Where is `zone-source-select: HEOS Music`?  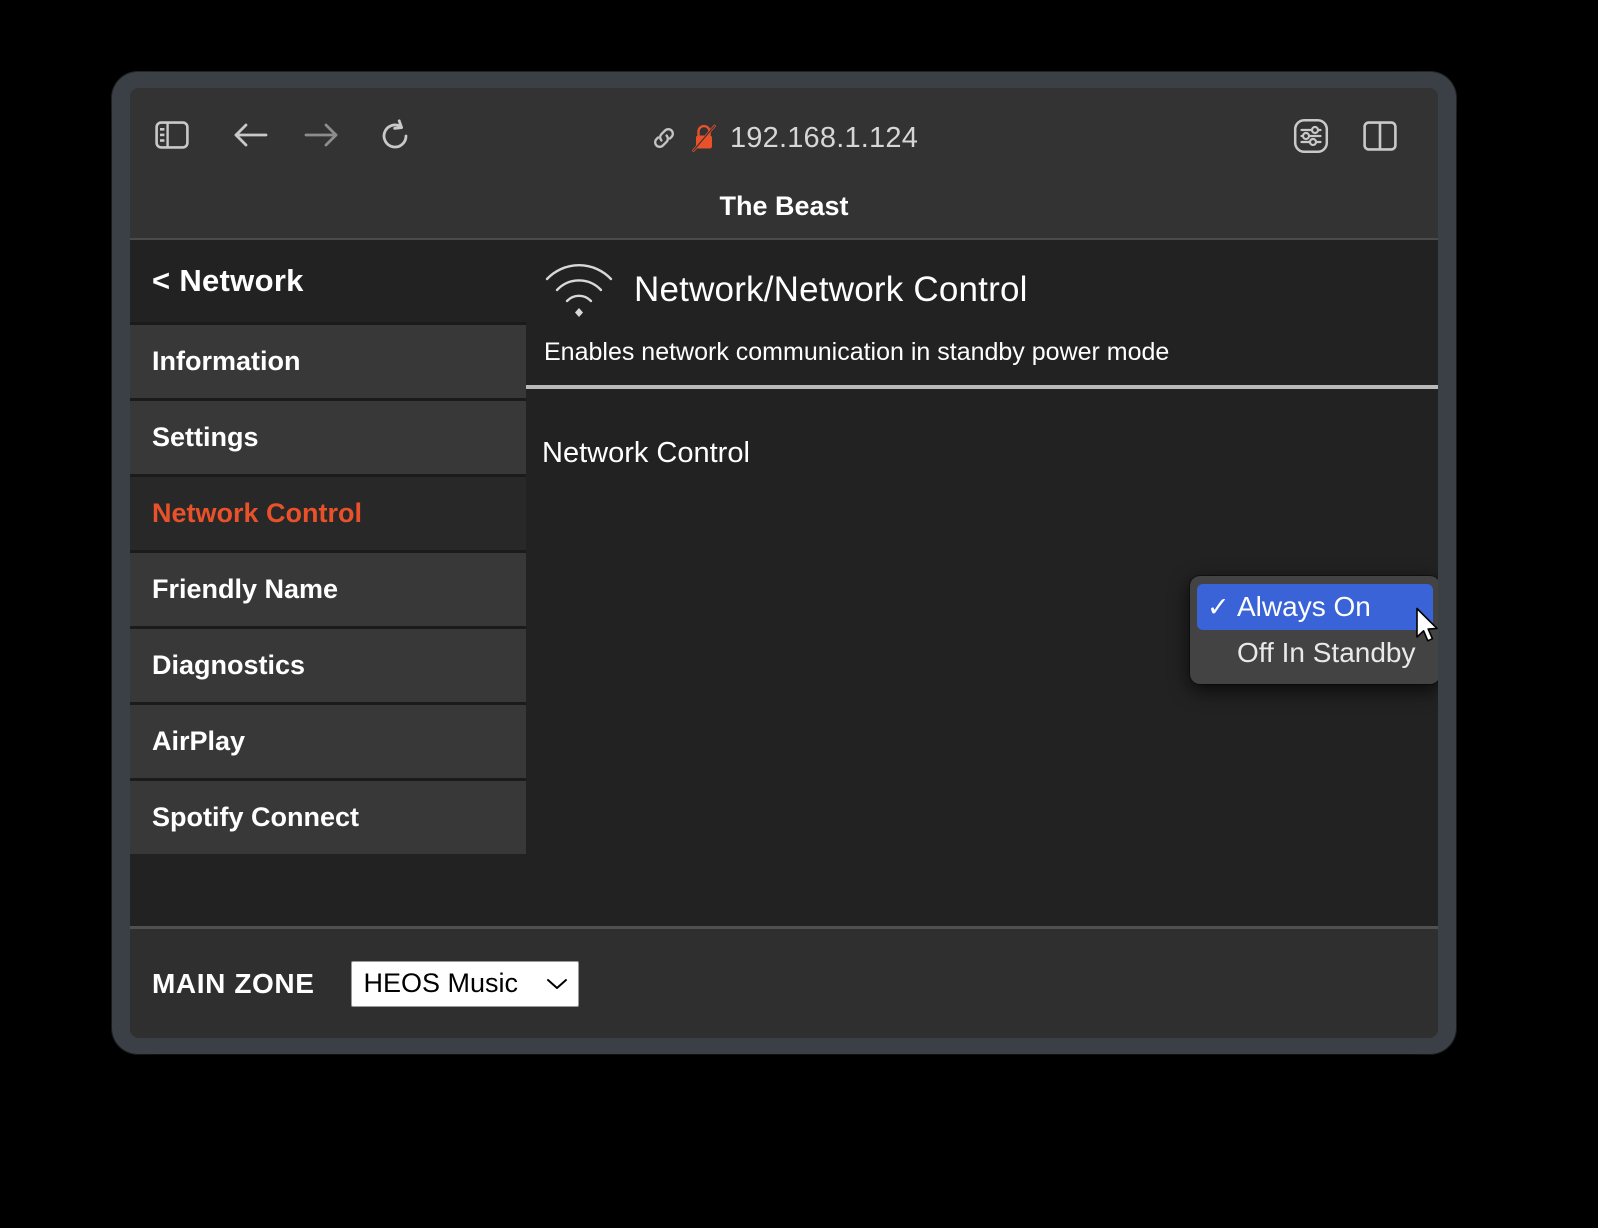
zone-source-select: HEOS Music is located at coordinates (464, 983).